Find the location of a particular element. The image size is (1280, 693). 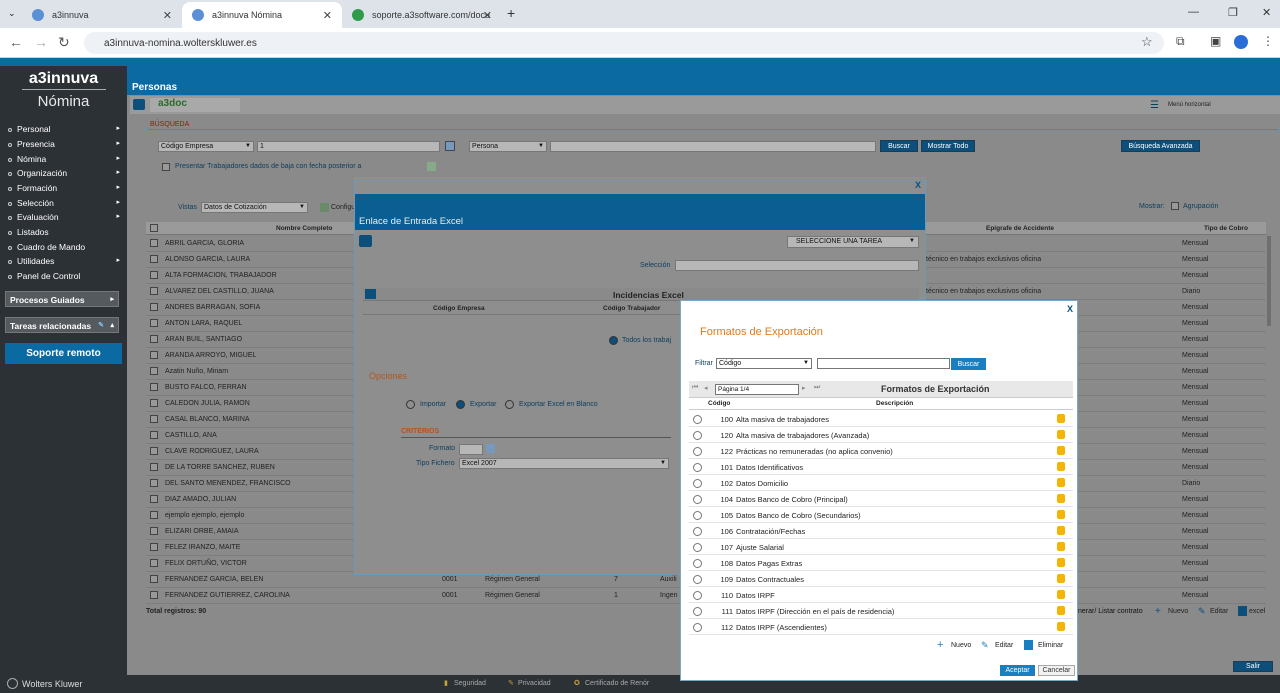

baja-checkbox is located at coordinates (166, 167).